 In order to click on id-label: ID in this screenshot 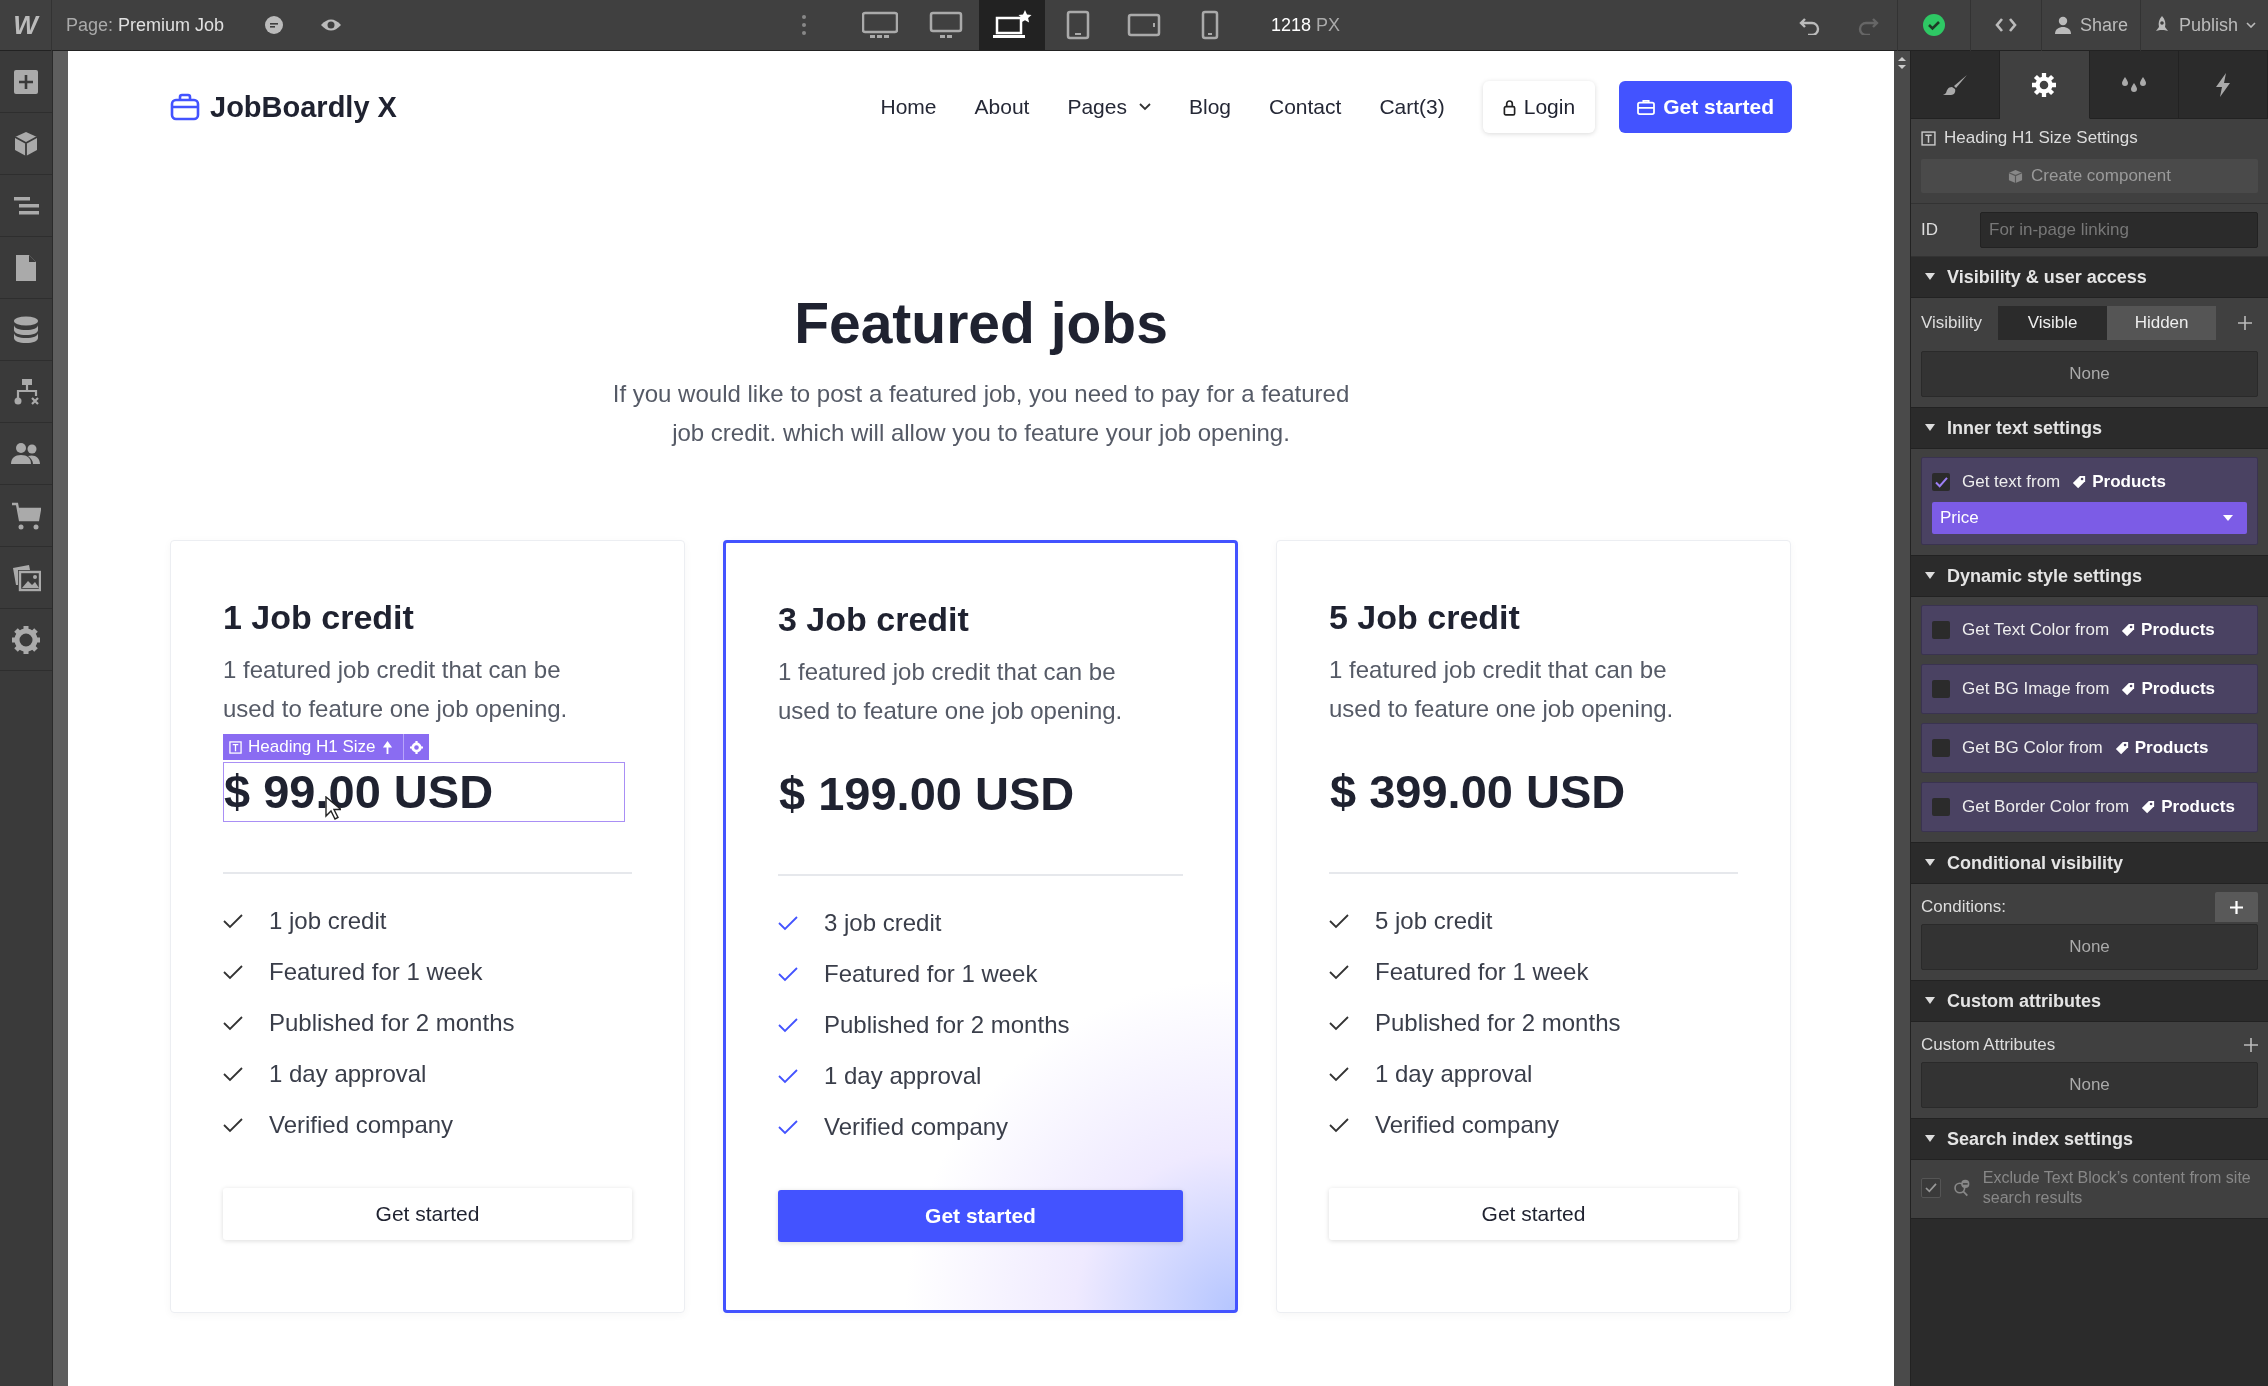, I will do `click(1929, 230)`.